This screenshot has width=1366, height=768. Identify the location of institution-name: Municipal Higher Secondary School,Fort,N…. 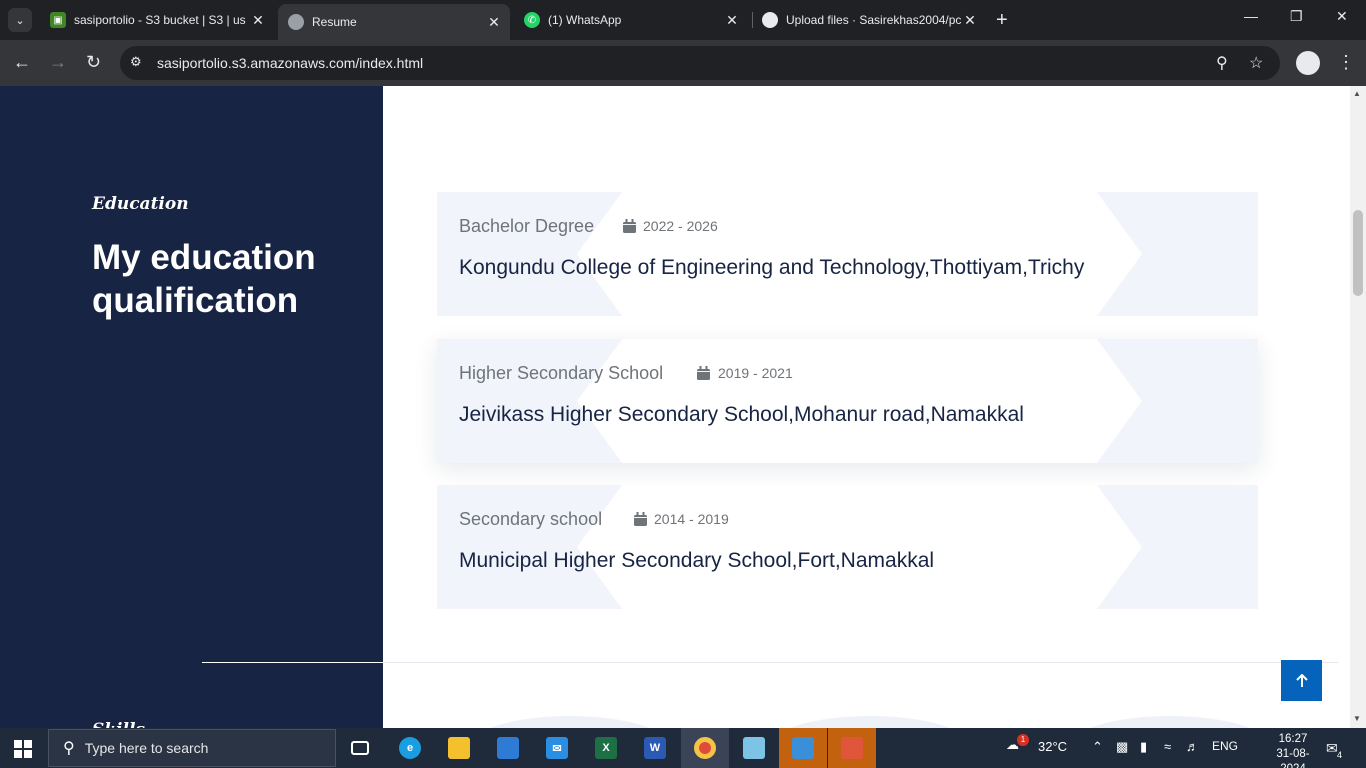
(697, 560).